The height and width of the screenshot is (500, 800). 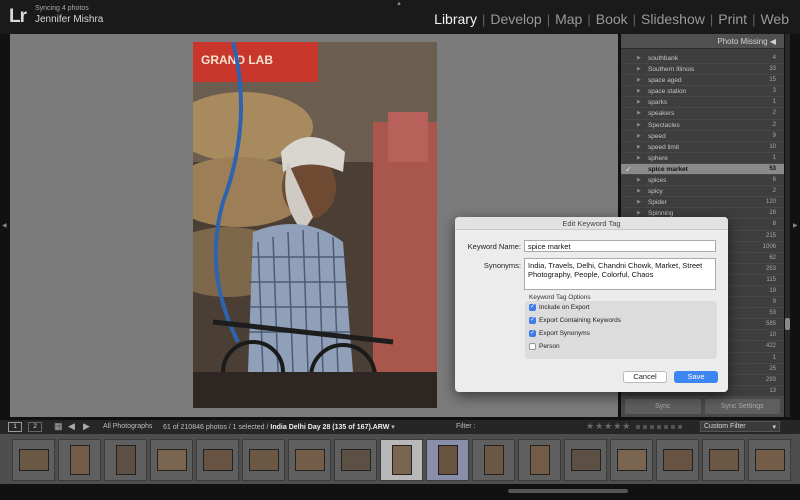 I want to click on keyword-row: ▶ spicy 2, so click(x=702, y=192).